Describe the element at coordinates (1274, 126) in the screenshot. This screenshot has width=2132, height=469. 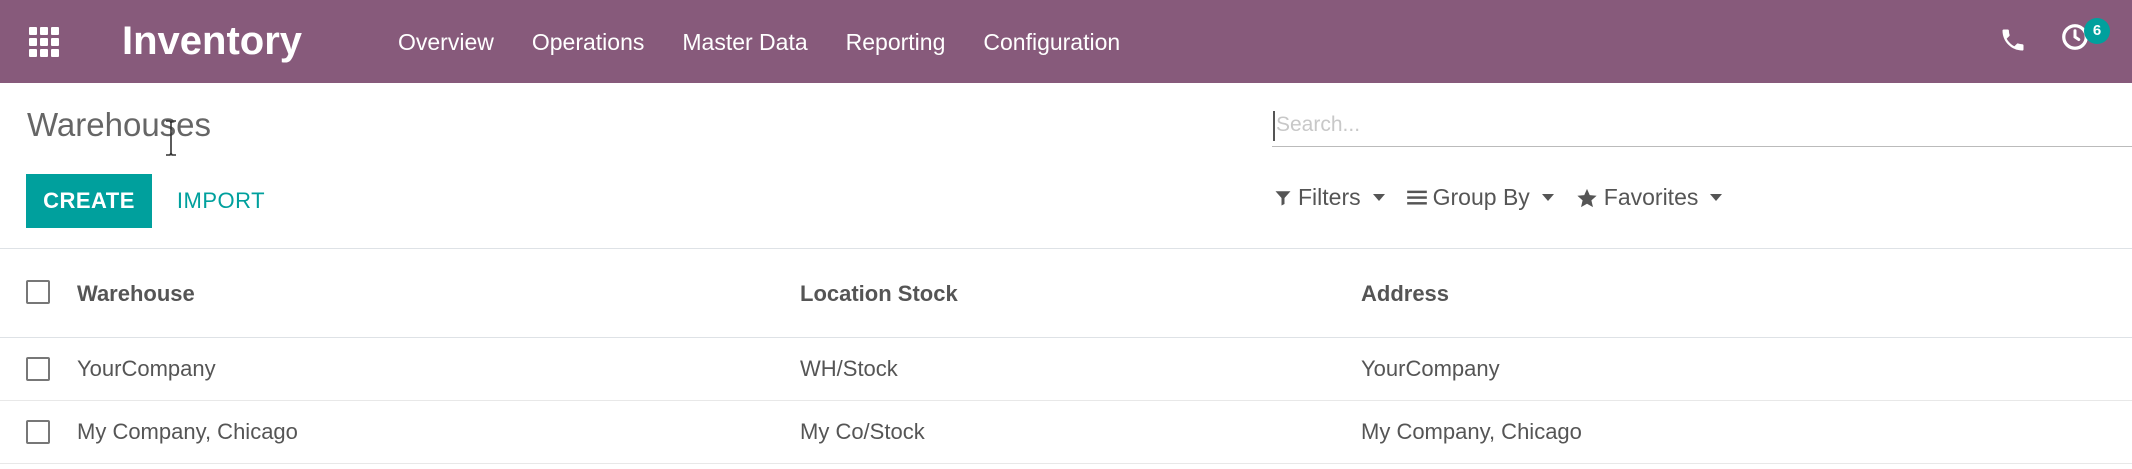
I see `text-caret` at that location.